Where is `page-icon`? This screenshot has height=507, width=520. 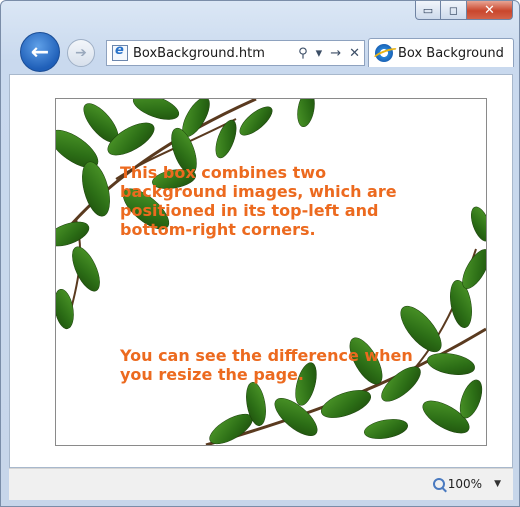 page-icon is located at coordinates (120, 52).